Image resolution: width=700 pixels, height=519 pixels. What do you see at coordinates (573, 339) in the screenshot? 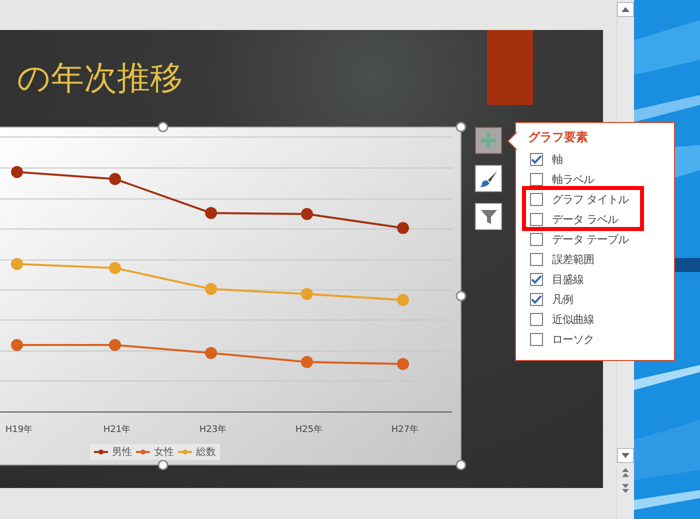
I see `checkbox-label: ローソク` at bounding box center [573, 339].